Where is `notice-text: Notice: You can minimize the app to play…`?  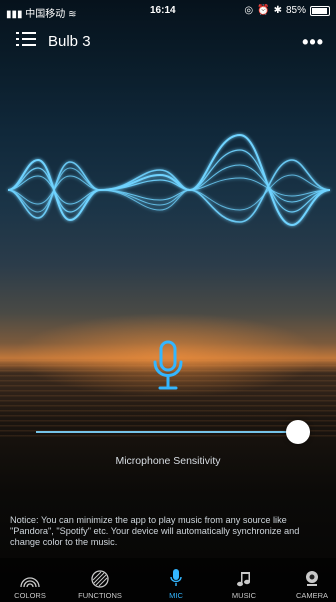 notice-text: Notice: You can minimize the app to play… is located at coordinates (155, 531).